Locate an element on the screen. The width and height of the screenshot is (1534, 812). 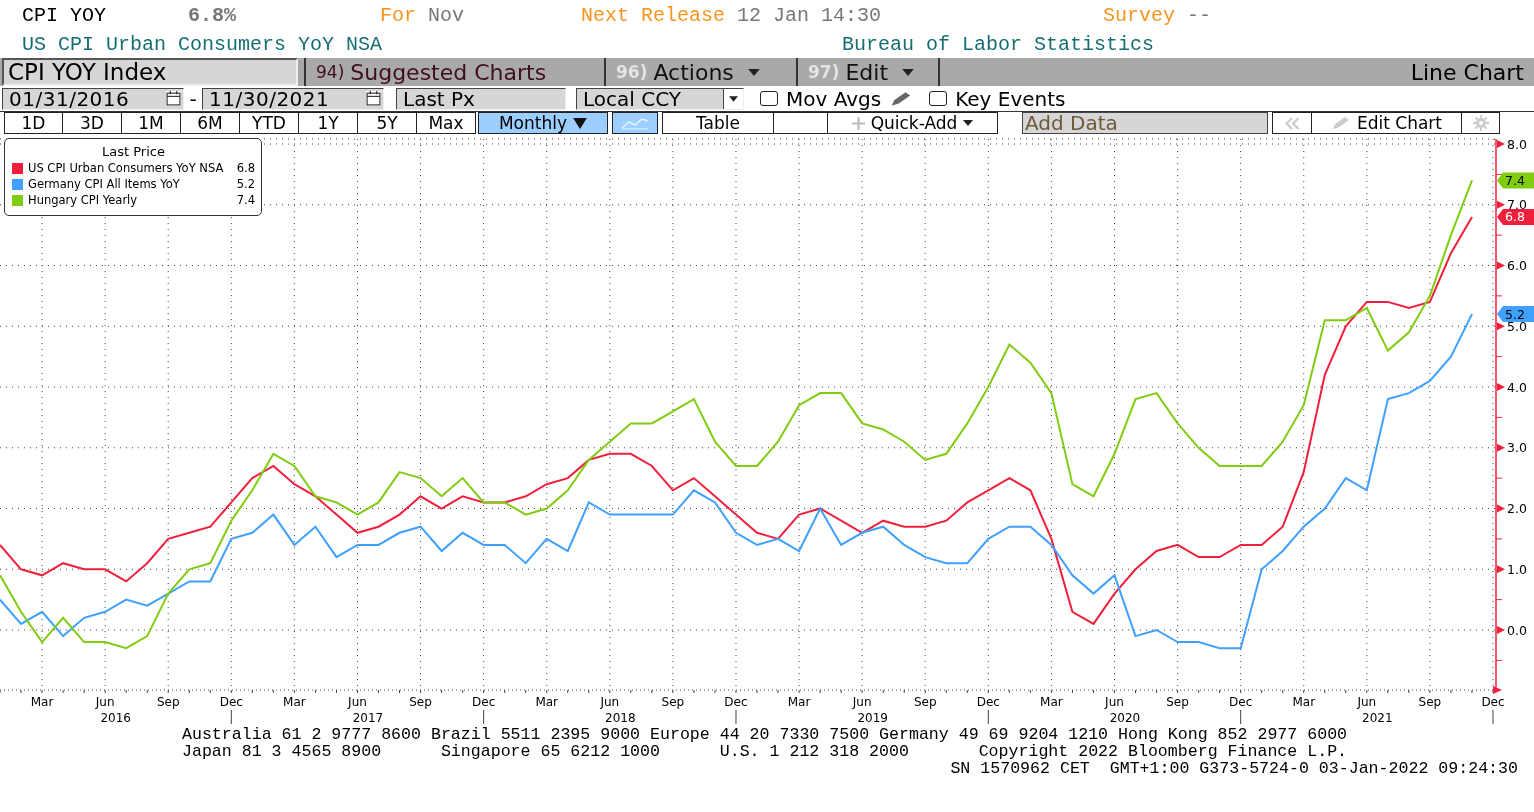
table-button: Table is located at coordinates (718, 123).